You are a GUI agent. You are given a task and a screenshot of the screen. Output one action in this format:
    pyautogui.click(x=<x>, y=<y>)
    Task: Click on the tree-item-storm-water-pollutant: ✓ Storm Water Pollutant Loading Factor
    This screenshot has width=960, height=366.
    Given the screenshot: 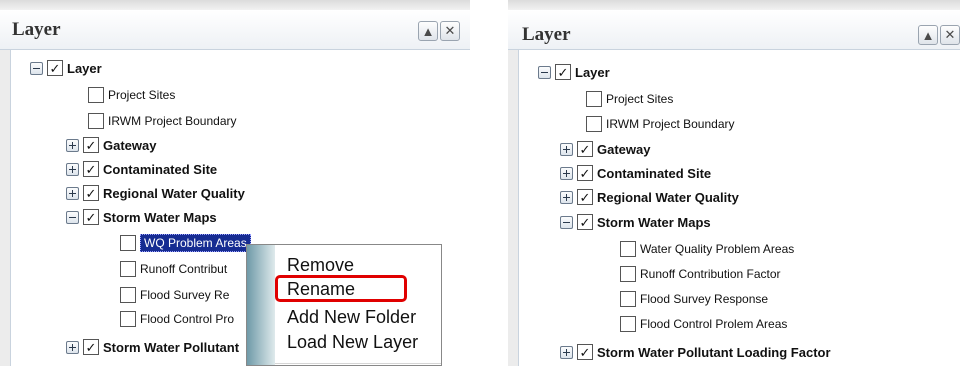 What is the action you would take?
    pyautogui.click(x=695, y=352)
    